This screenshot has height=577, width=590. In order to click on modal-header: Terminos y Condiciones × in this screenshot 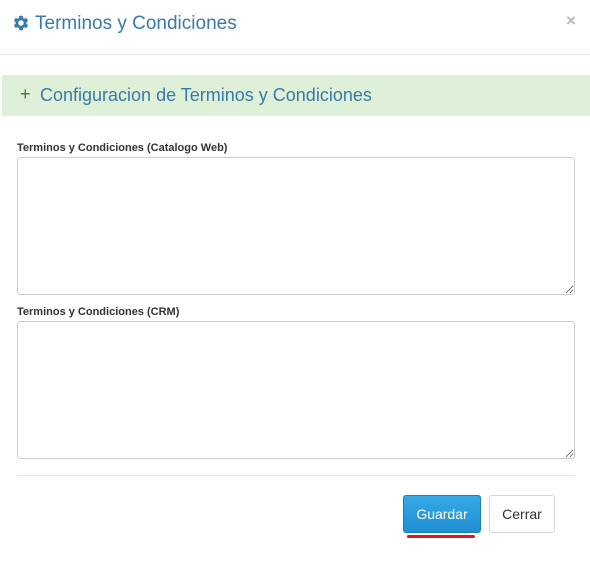, I will do `click(295, 27)`.